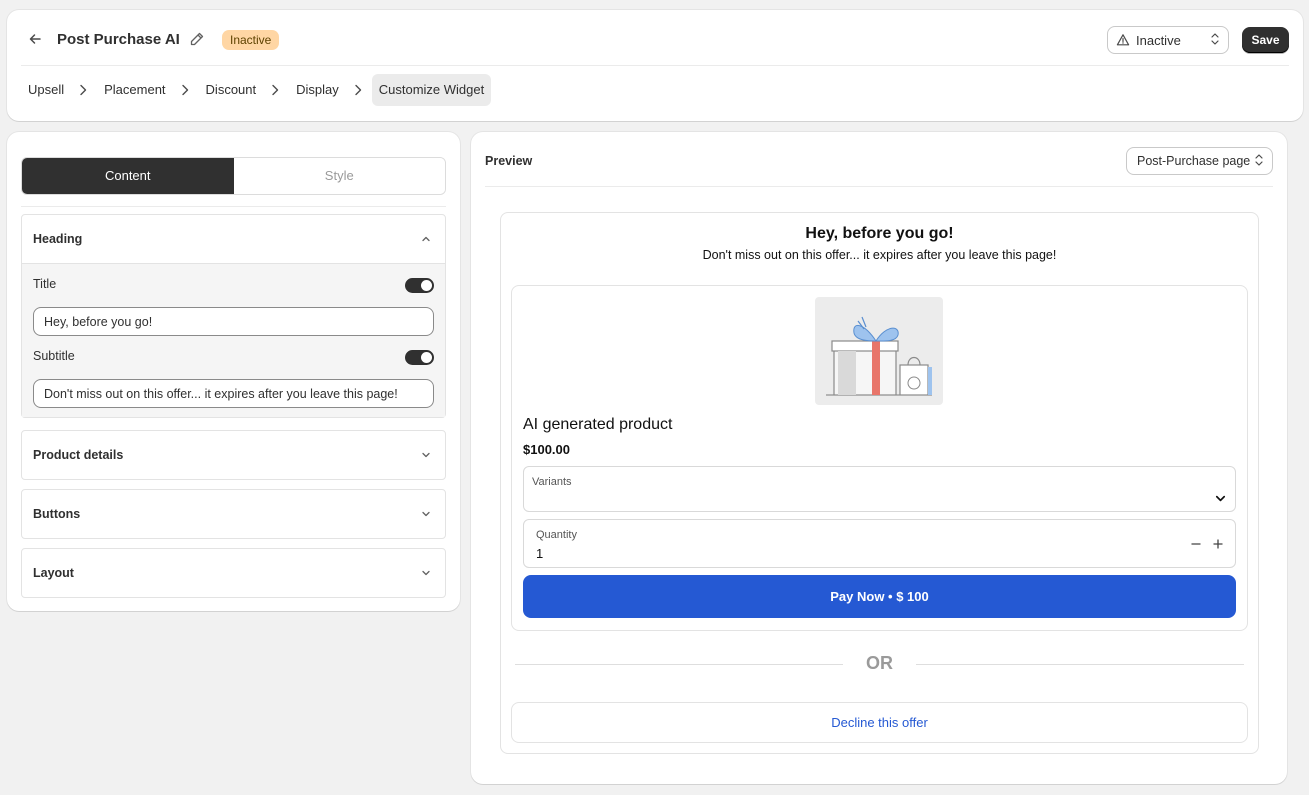 The image size is (1309, 795). What do you see at coordinates (509, 161) in the screenshot?
I see `preview-label: Preview` at bounding box center [509, 161].